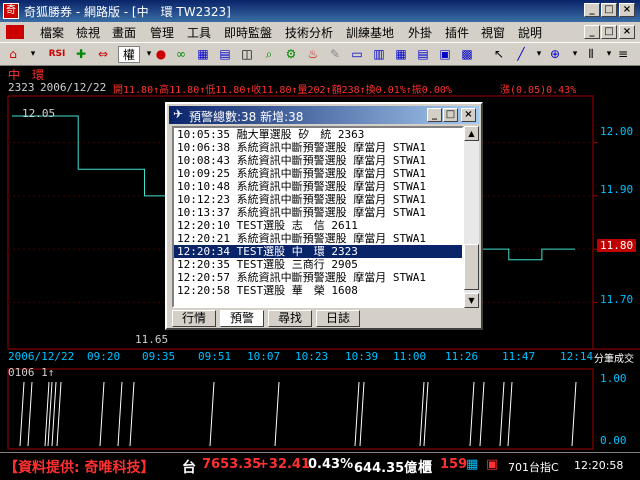  I want to click on dialog-close-button: ×, so click(468, 115).